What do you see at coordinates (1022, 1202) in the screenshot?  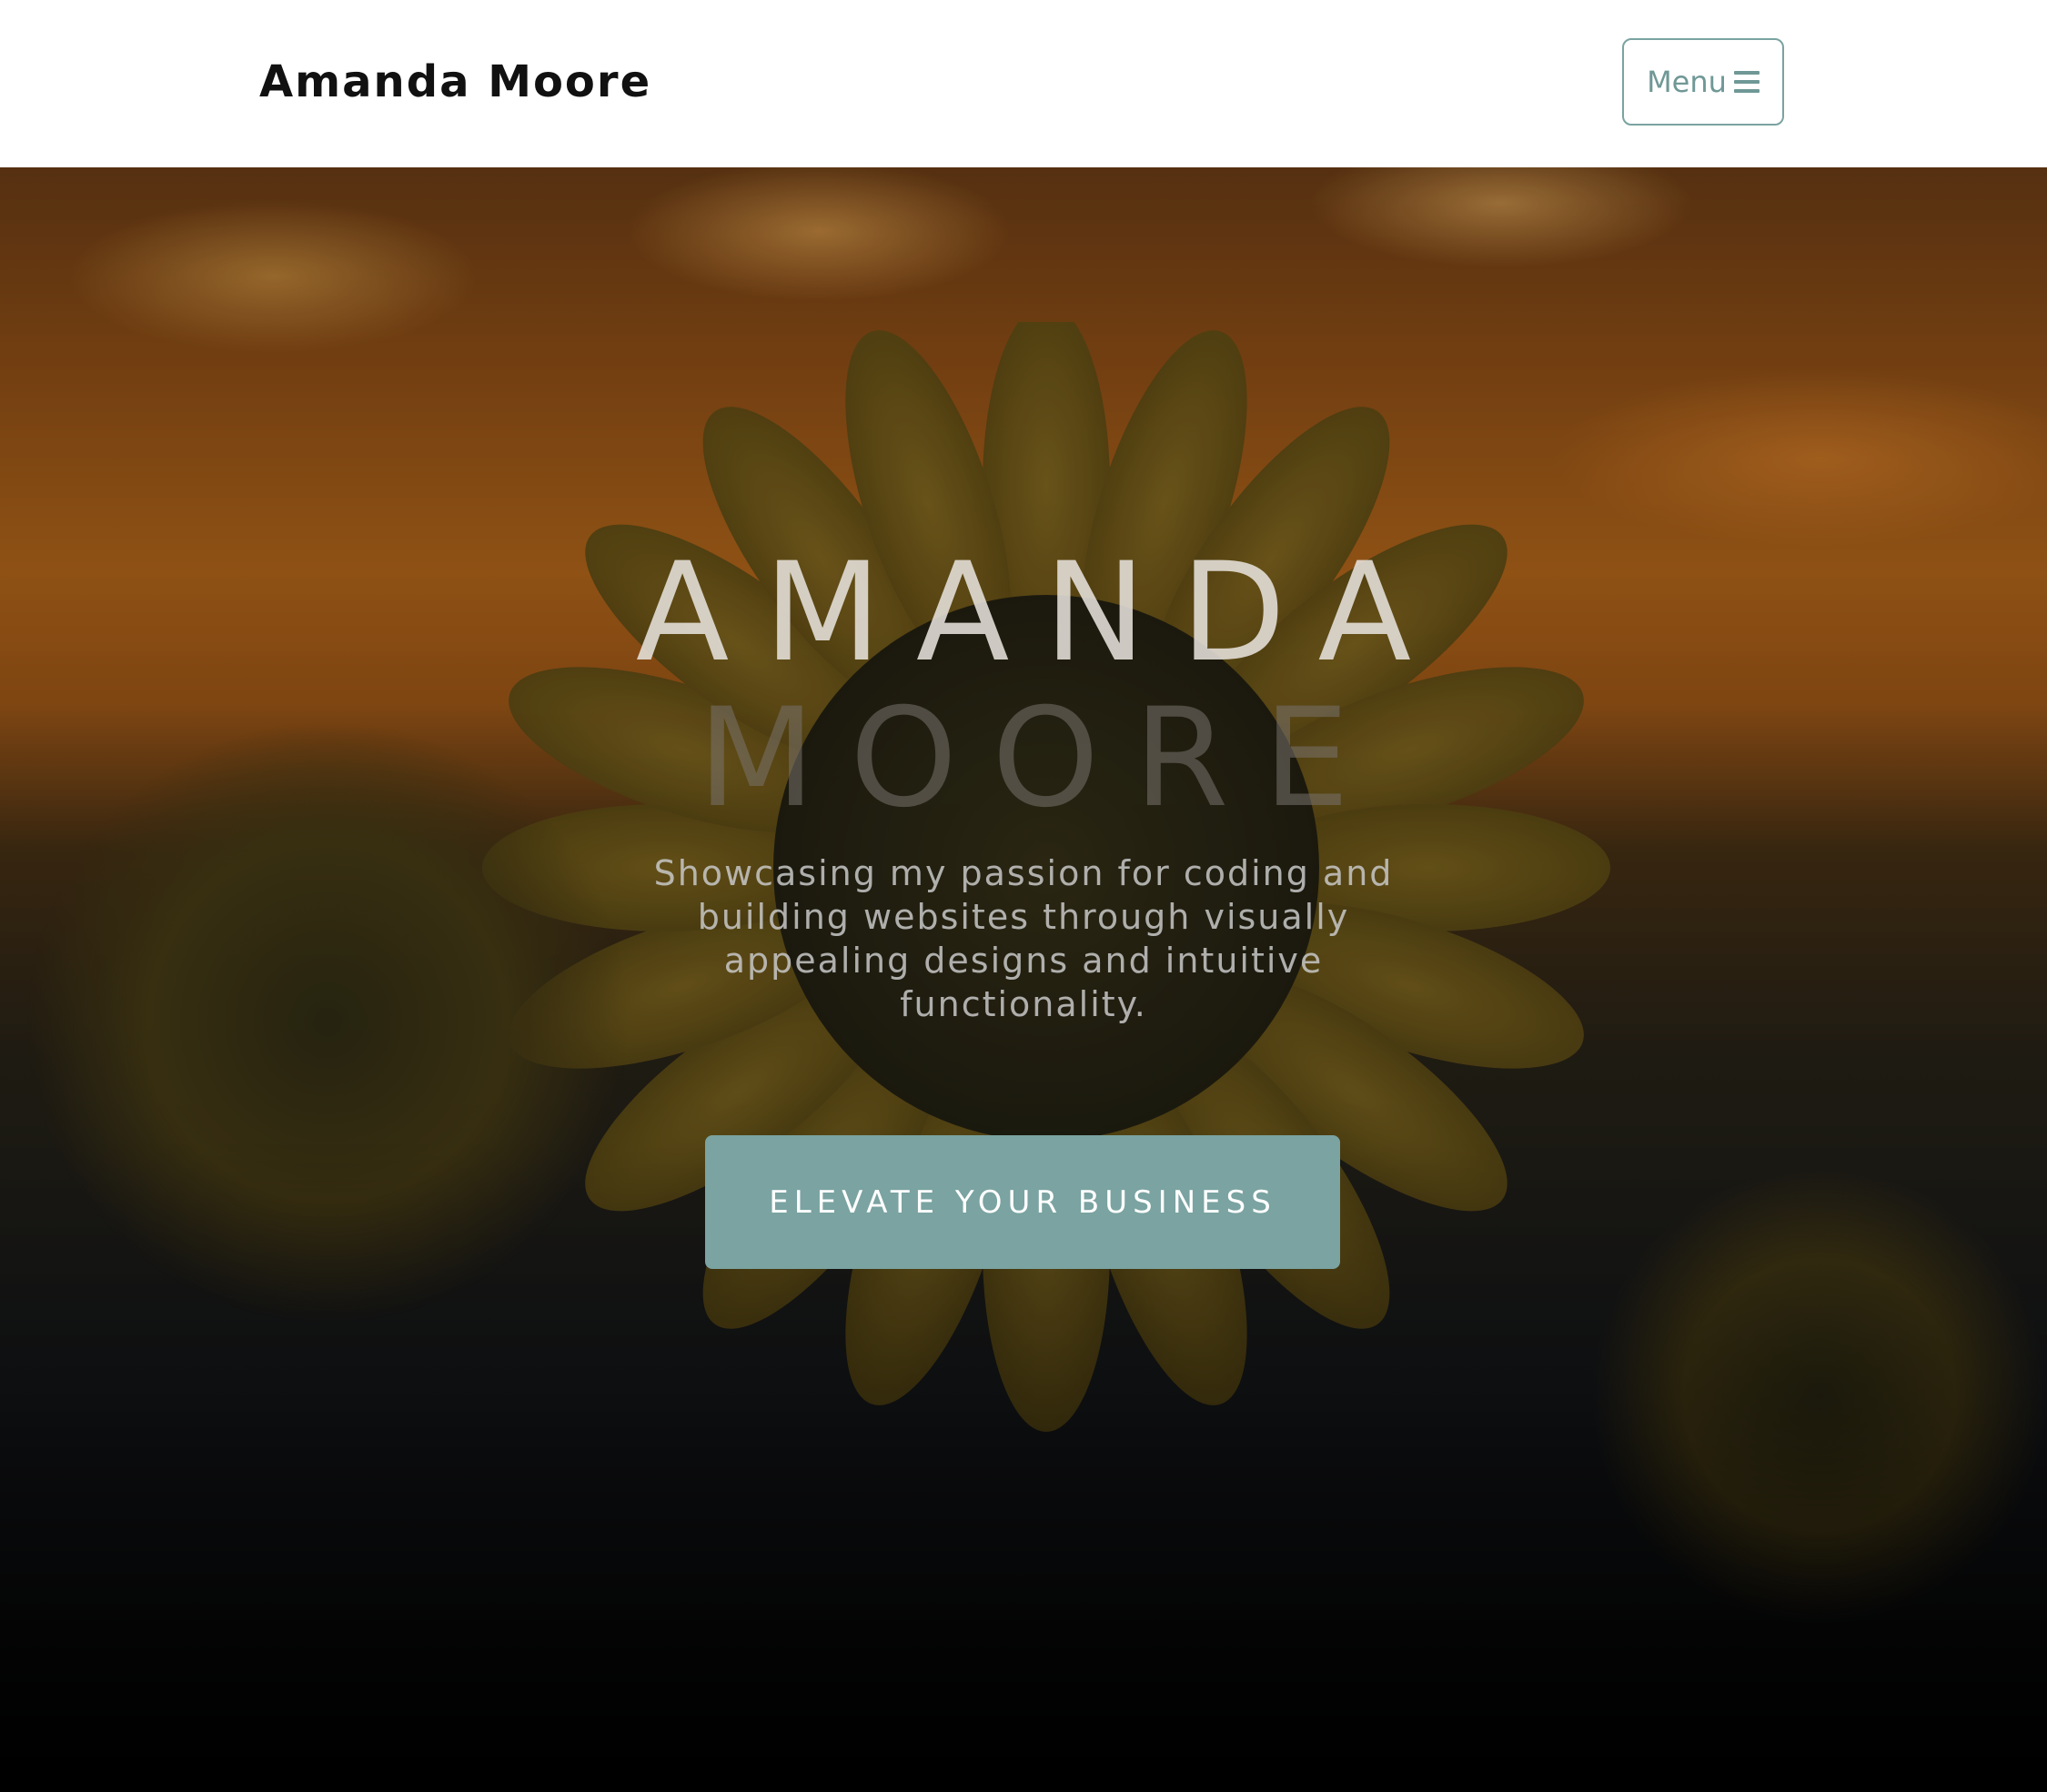 I see `cta-button: ELEVATE YOUR BUSINESS` at bounding box center [1022, 1202].